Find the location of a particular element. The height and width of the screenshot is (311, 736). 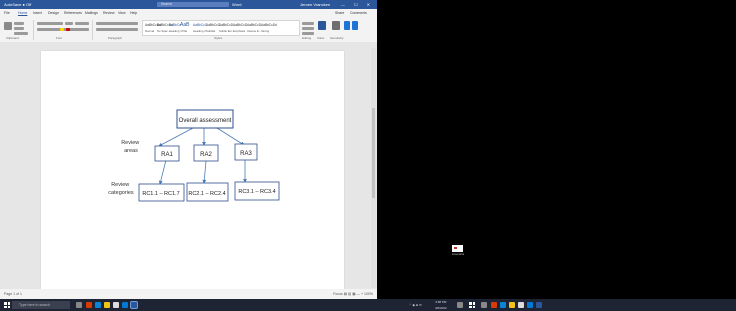

scrollbar-thumb is located at coordinates (373, 153).